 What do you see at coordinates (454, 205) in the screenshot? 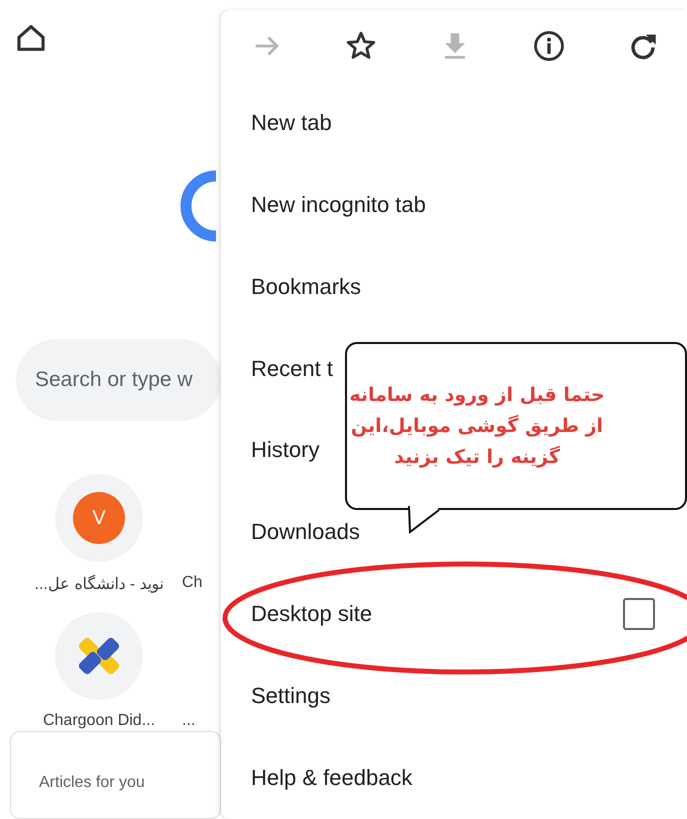
I see `menu-item: New incognito tab` at bounding box center [454, 205].